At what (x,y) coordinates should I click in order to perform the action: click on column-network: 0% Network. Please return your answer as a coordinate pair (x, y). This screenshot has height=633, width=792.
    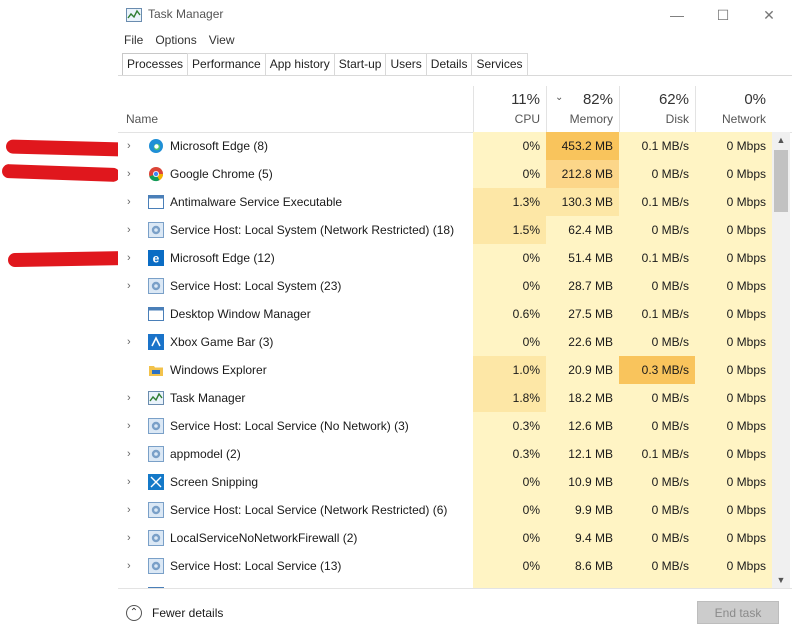
    Looking at the image, I should click on (733, 109).